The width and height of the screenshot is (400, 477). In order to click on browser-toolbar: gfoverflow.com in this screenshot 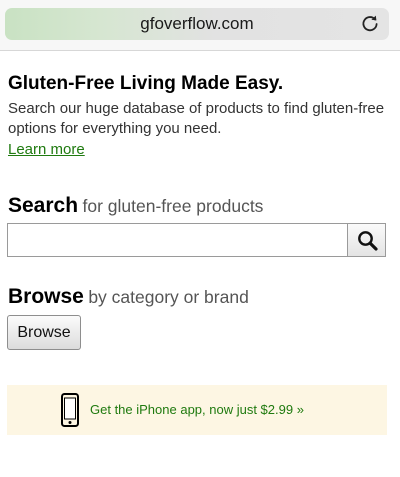, I will do `click(200, 25)`.